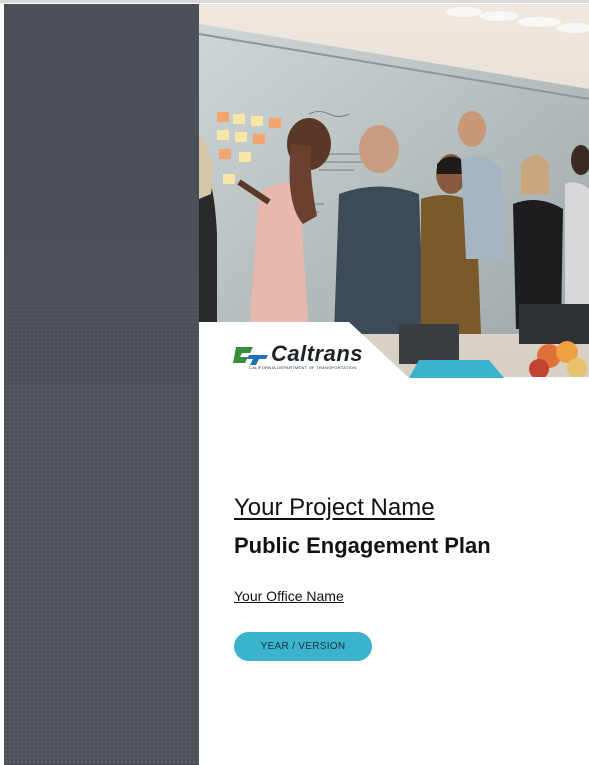 The width and height of the screenshot is (589, 765). Describe the element at coordinates (294, 1) in the screenshot. I see `page-edge` at that location.